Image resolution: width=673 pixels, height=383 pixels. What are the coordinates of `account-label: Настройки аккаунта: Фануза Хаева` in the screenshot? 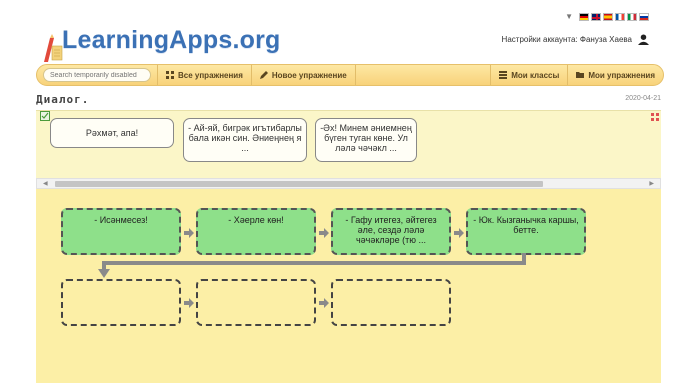 It's located at (567, 39).